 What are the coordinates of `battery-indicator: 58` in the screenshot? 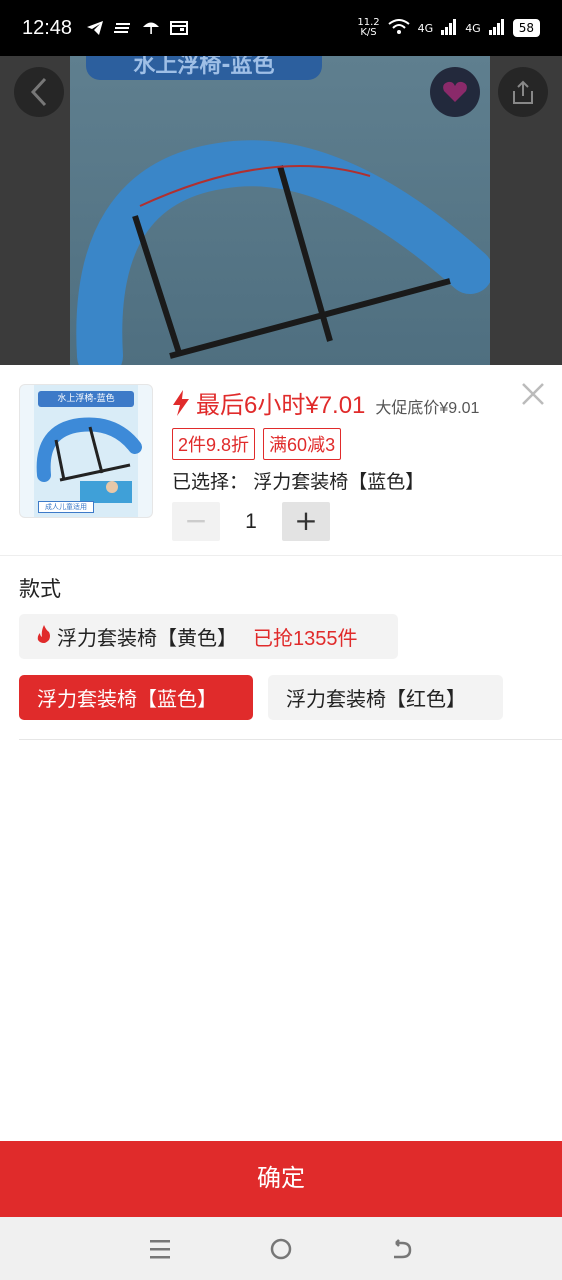 It's located at (526, 28).